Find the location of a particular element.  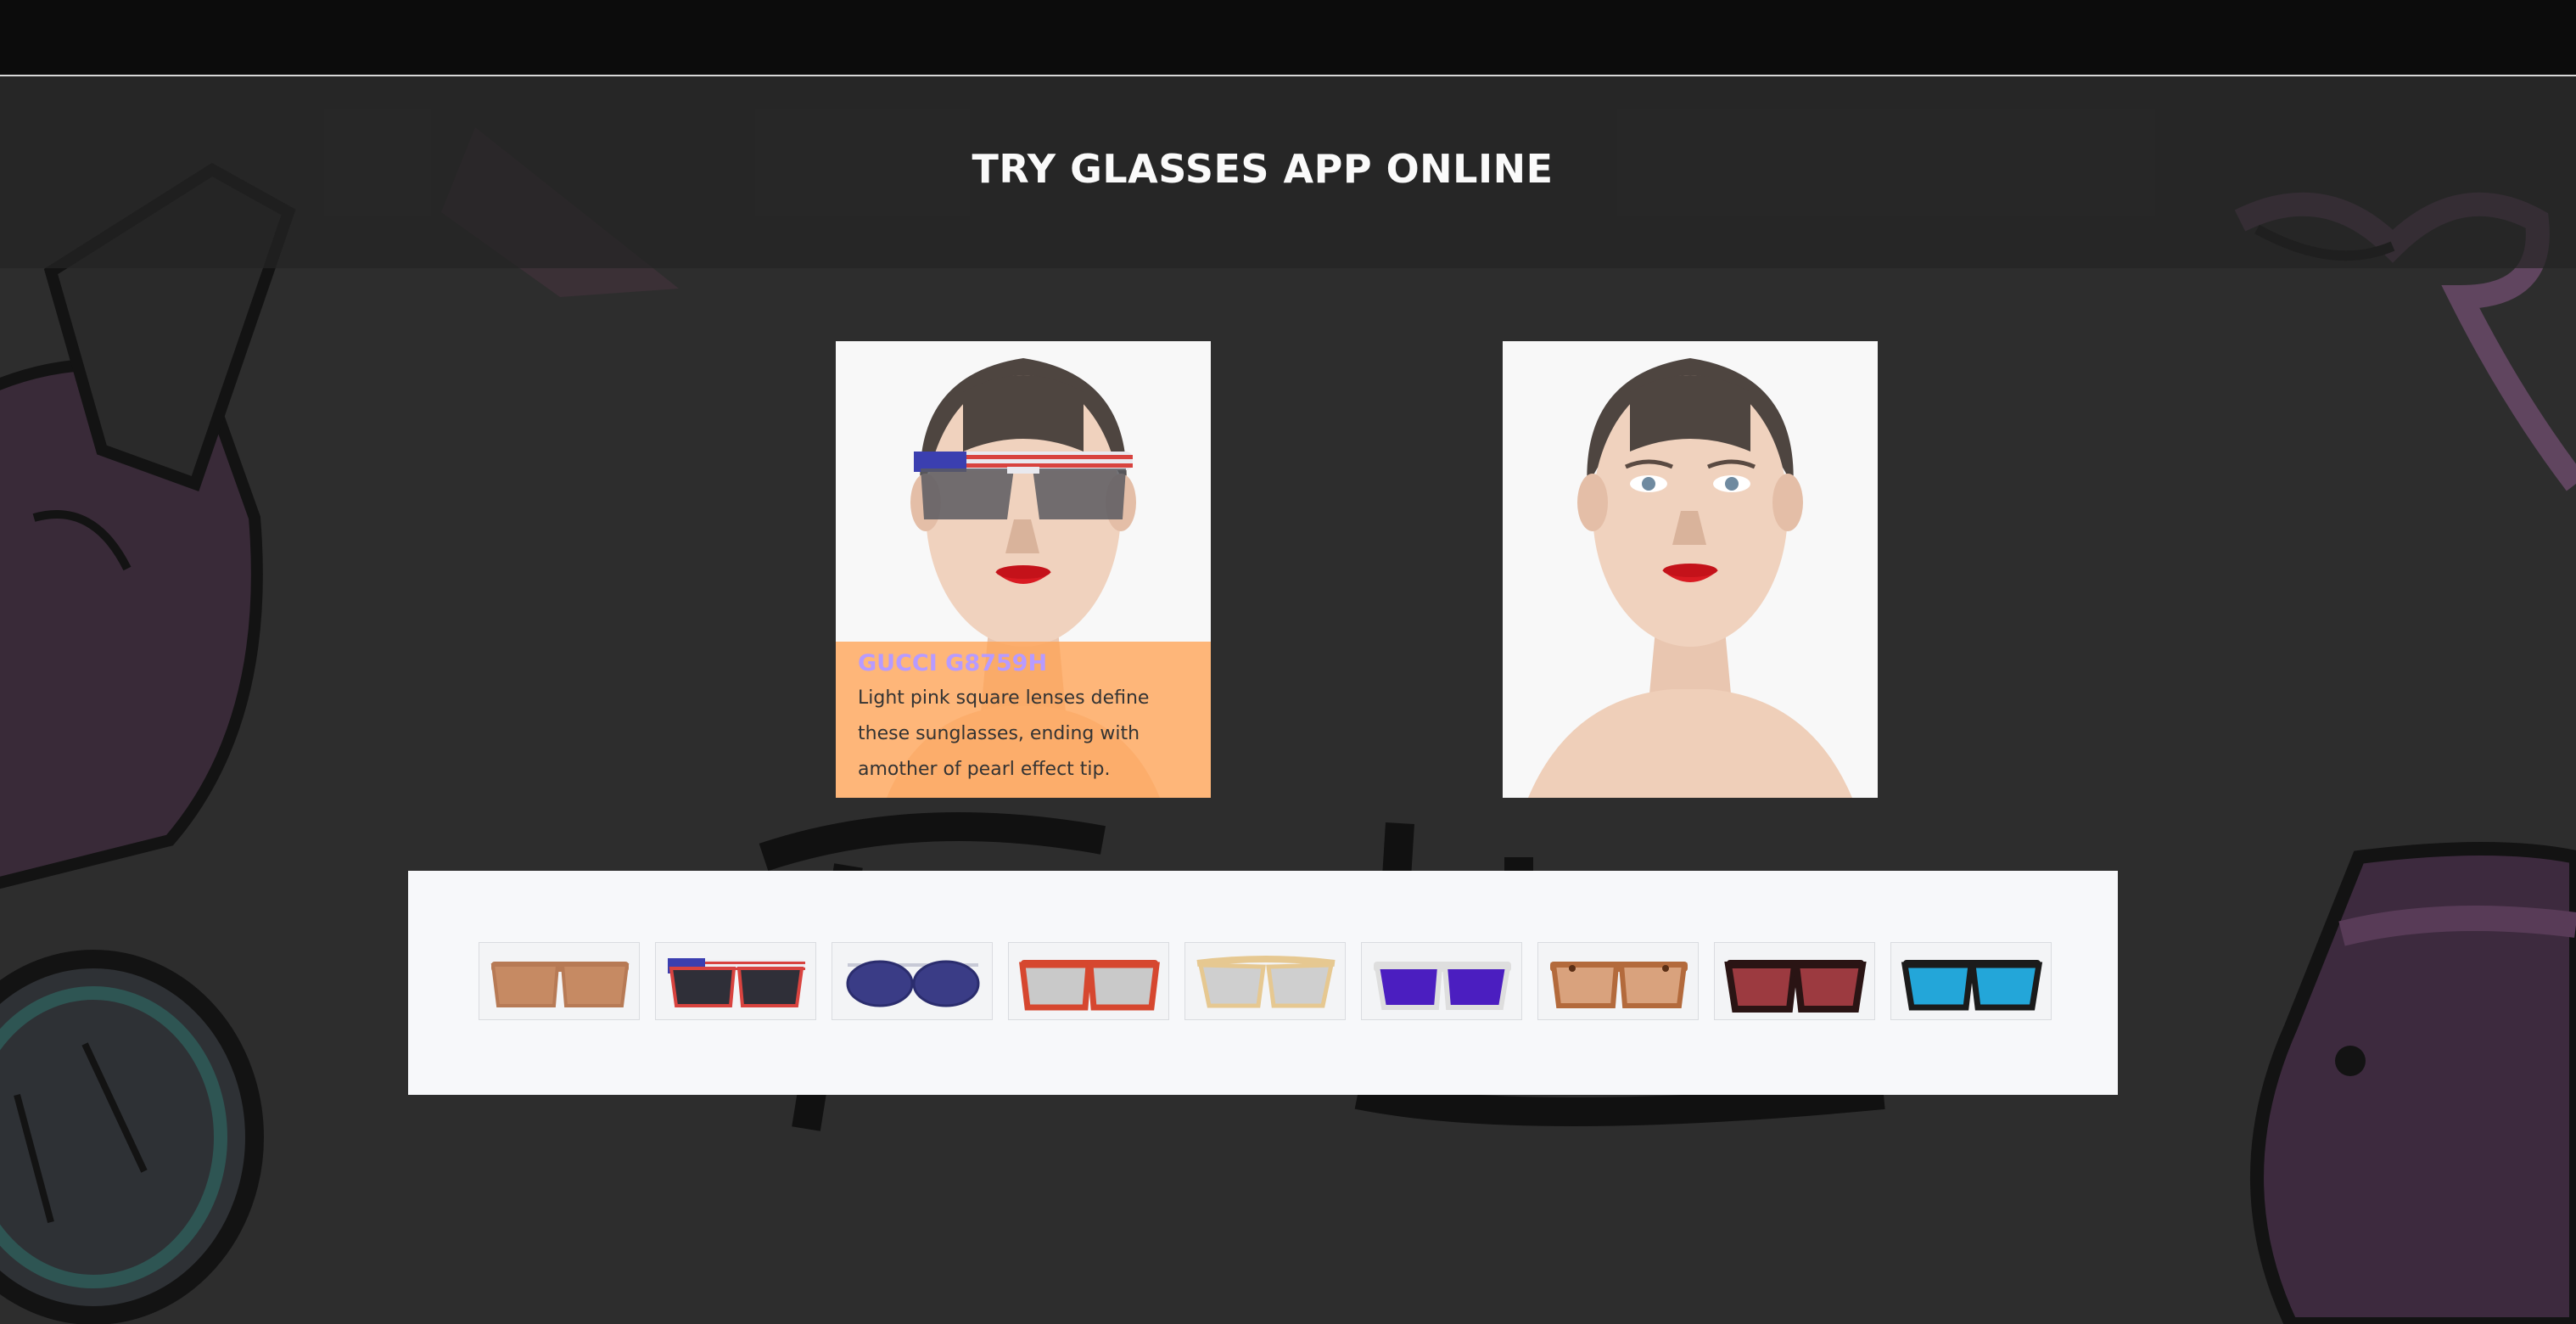

dark-red-mirror-icon is located at coordinates (1795, 986).